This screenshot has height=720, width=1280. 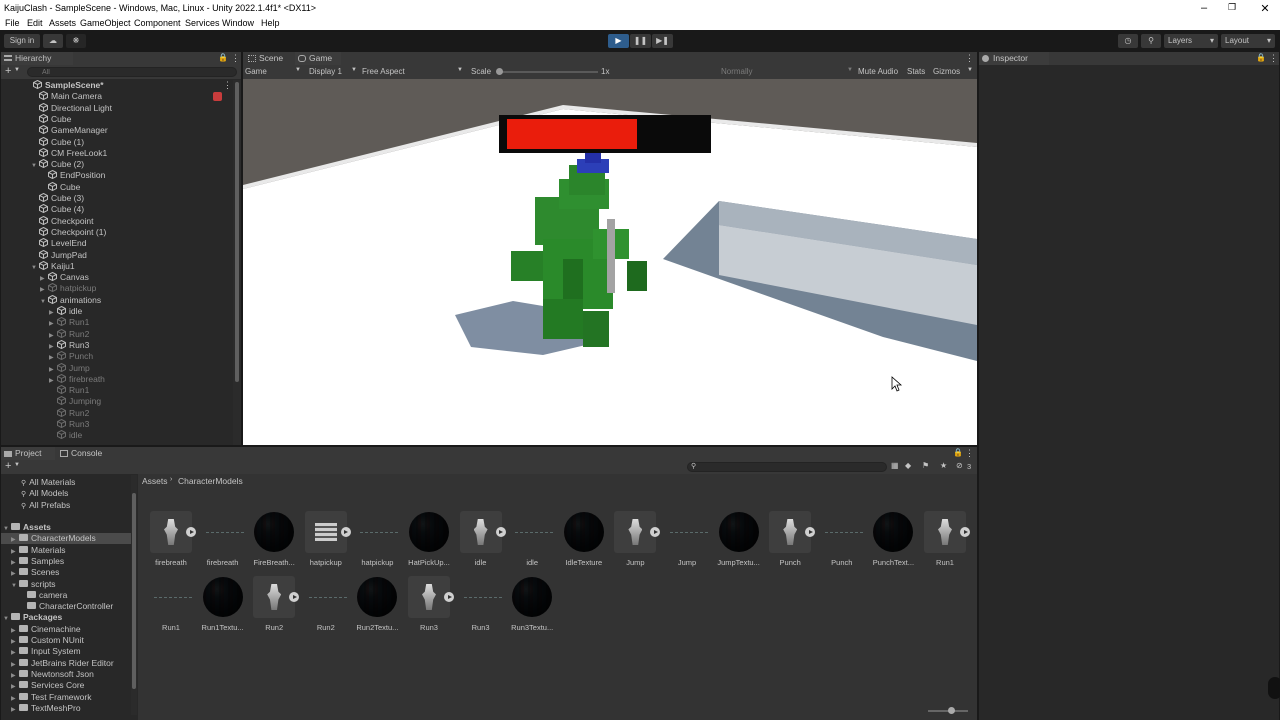 I want to click on hierarchy-item: ▼ Kaiju1, so click(x=53, y=267).